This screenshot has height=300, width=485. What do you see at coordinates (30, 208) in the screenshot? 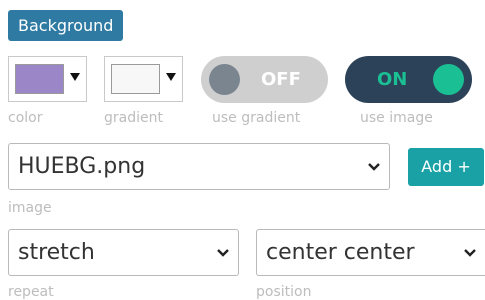
I see `image-caption: image` at bounding box center [30, 208].